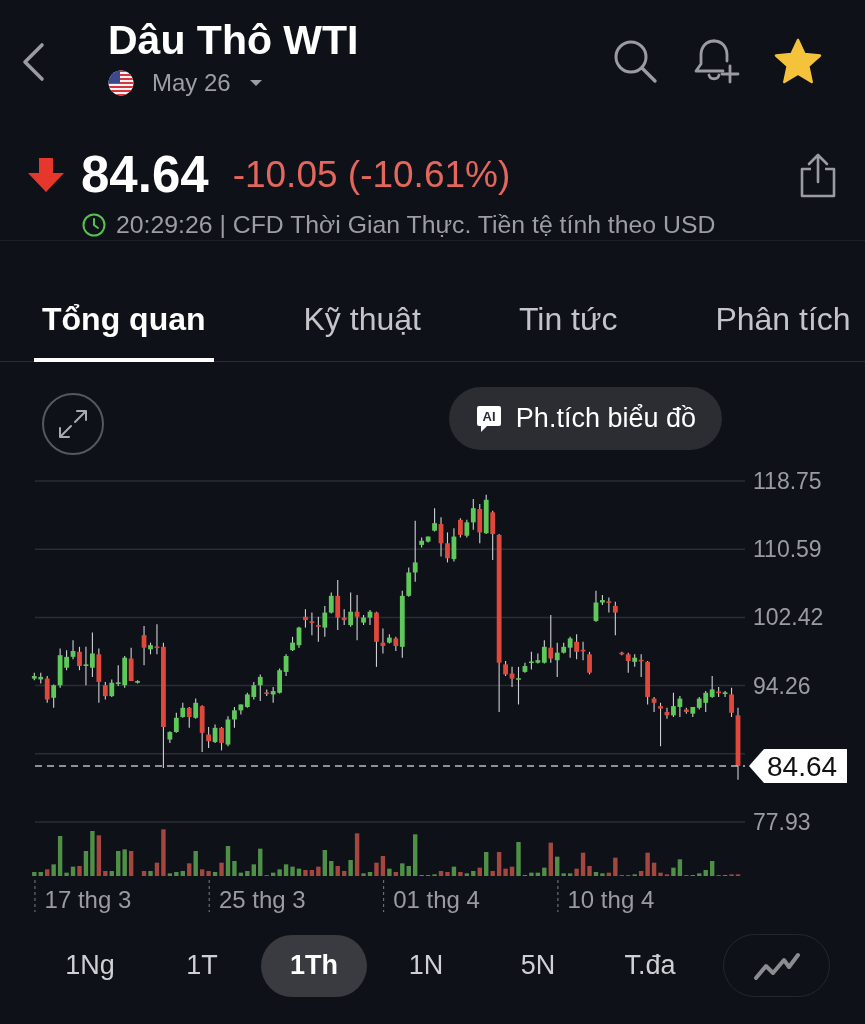 Image resolution: width=865 pixels, height=1024 pixels. Describe the element at coordinates (783, 331) in the screenshot. I see `section-tab: Phân tích` at that location.